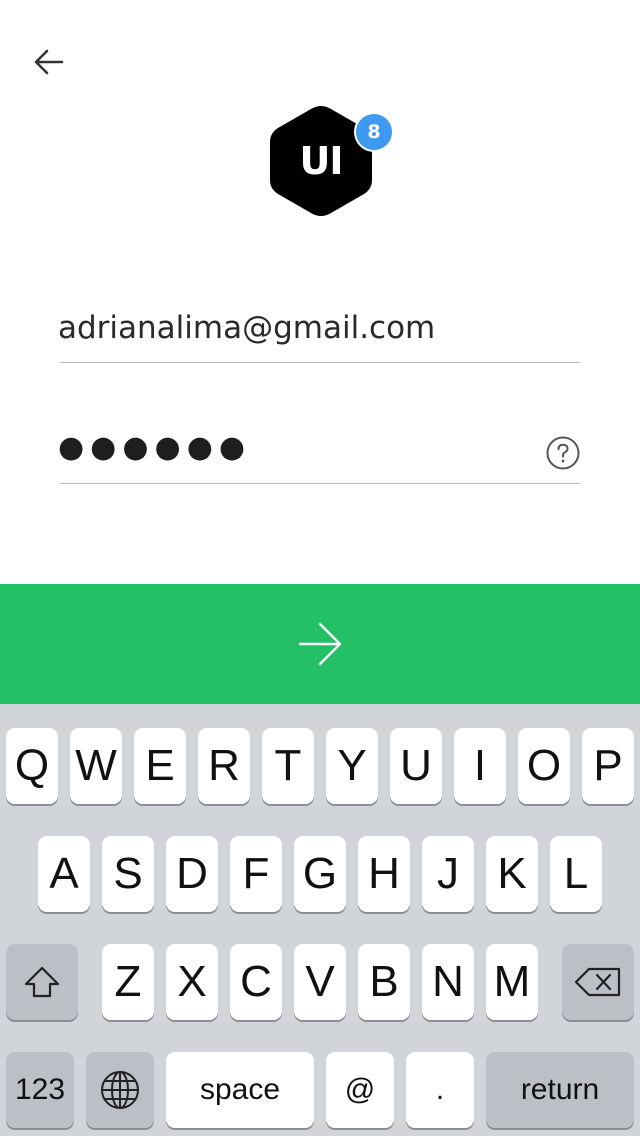 This screenshot has width=640, height=1136. What do you see at coordinates (480, 766) in the screenshot?
I see `key-i: I` at bounding box center [480, 766].